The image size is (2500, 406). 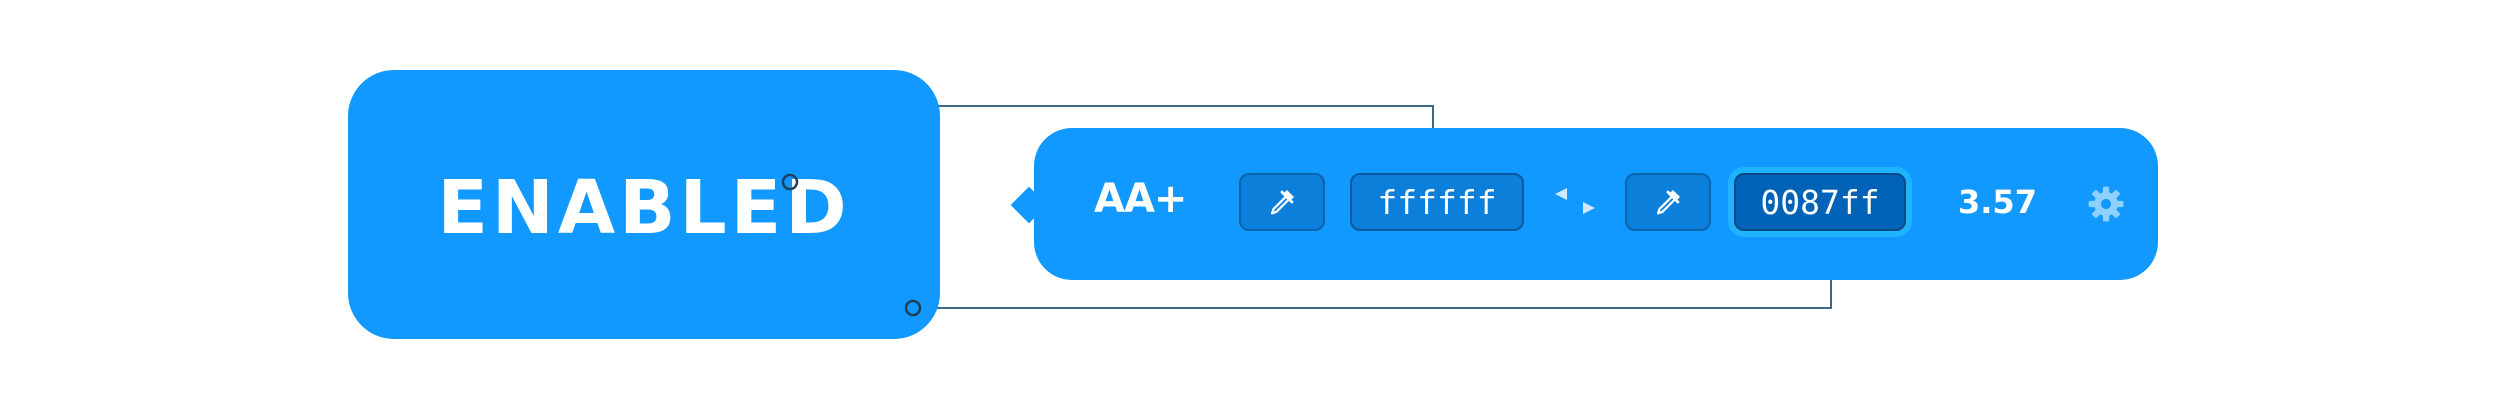 What do you see at coordinates (1589, 208) in the screenshot?
I see `swap-right-arrow` at bounding box center [1589, 208].